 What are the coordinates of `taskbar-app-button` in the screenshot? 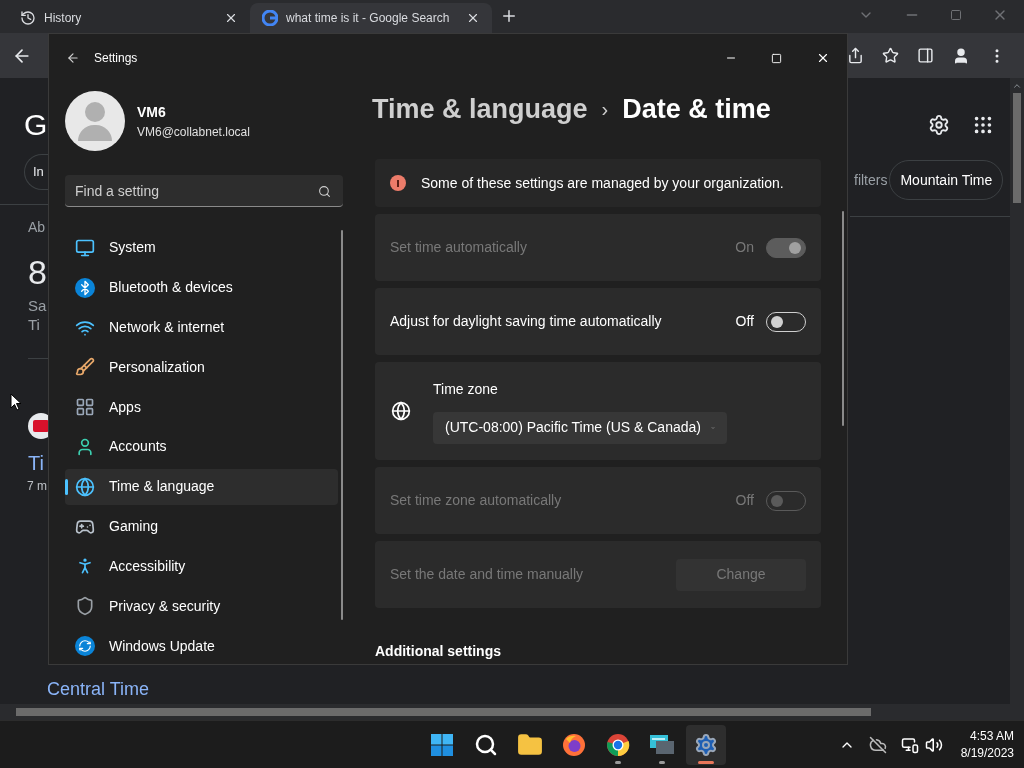 It's located at (706, 744).